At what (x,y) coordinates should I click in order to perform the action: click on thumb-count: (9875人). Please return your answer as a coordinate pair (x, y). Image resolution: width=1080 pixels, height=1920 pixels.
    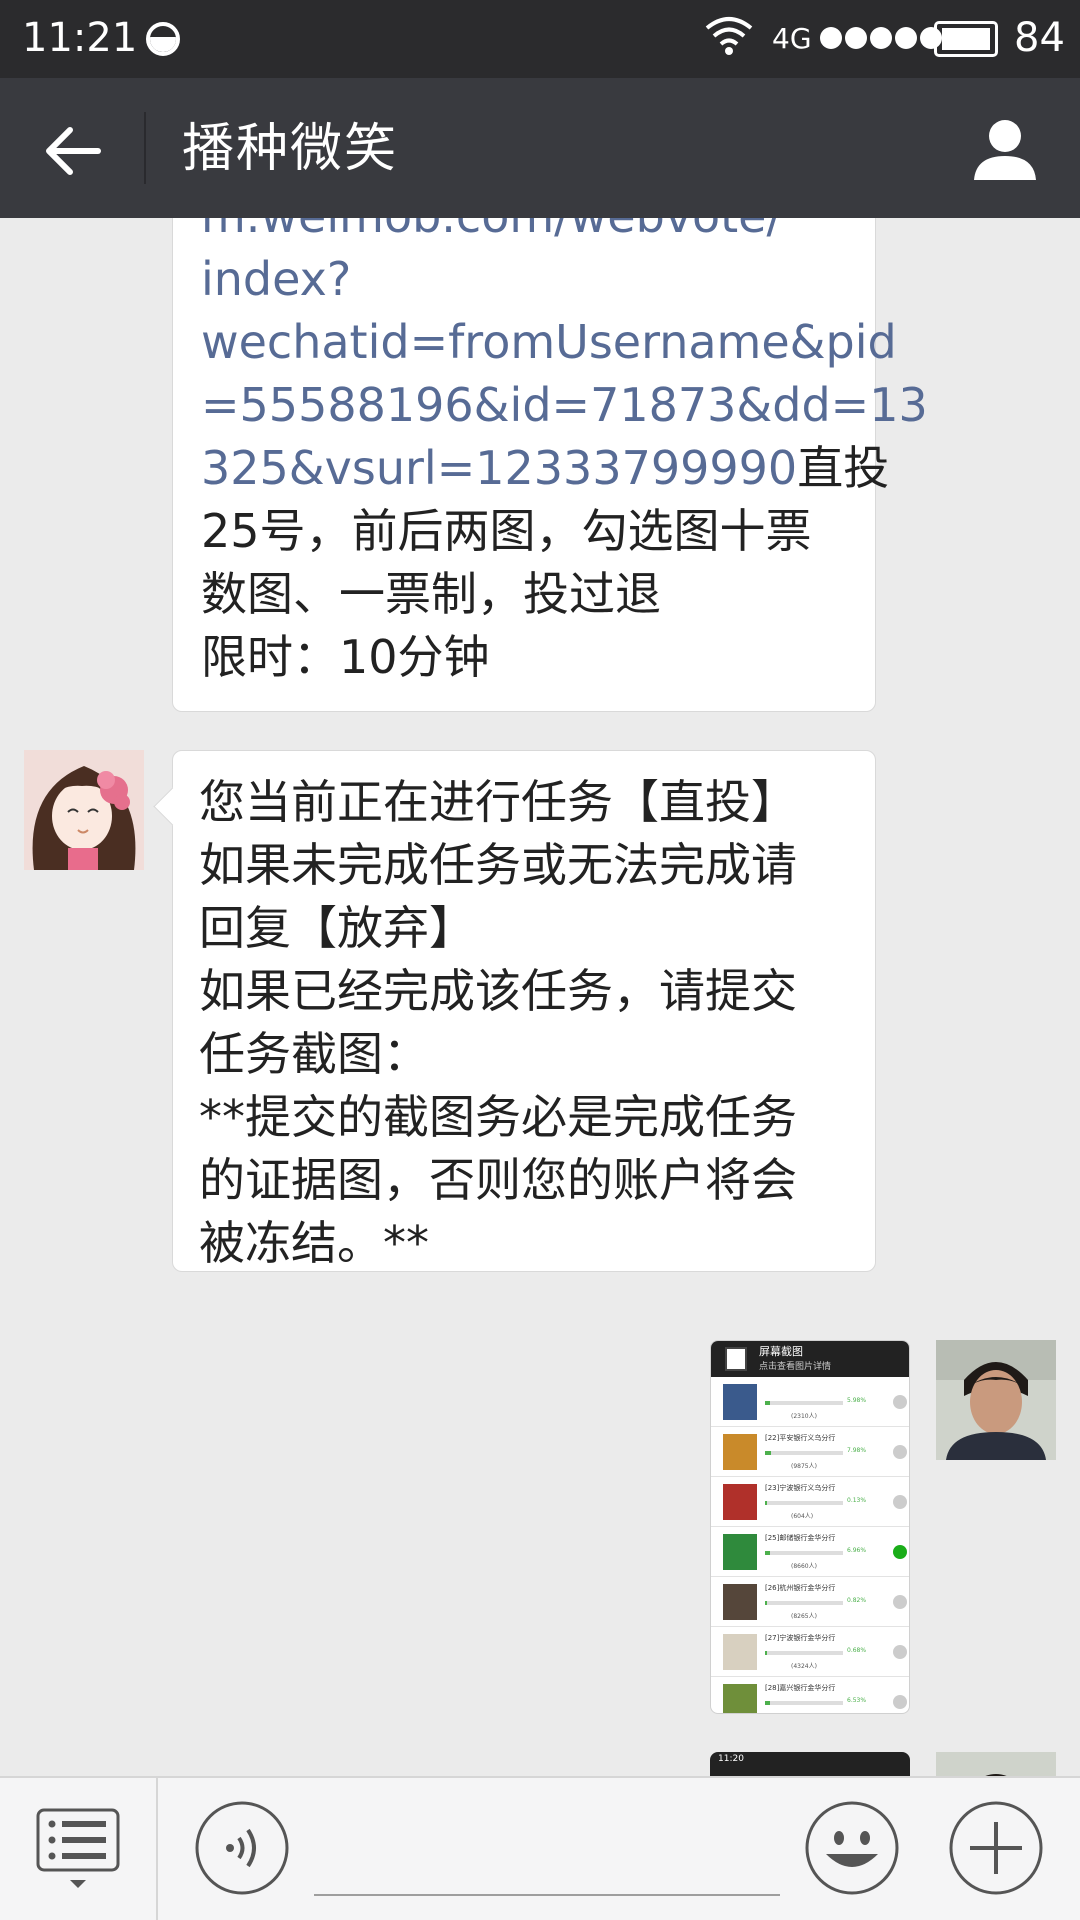
    Looking at the image, I should click on (804, 1466).